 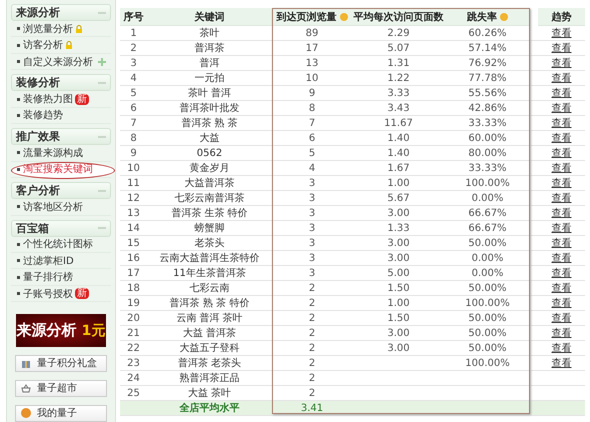 What do you see at coordinates (398, 33) in the screenshot?
I see `table-cell-text: 2.29` at bounding box center [398, 33].